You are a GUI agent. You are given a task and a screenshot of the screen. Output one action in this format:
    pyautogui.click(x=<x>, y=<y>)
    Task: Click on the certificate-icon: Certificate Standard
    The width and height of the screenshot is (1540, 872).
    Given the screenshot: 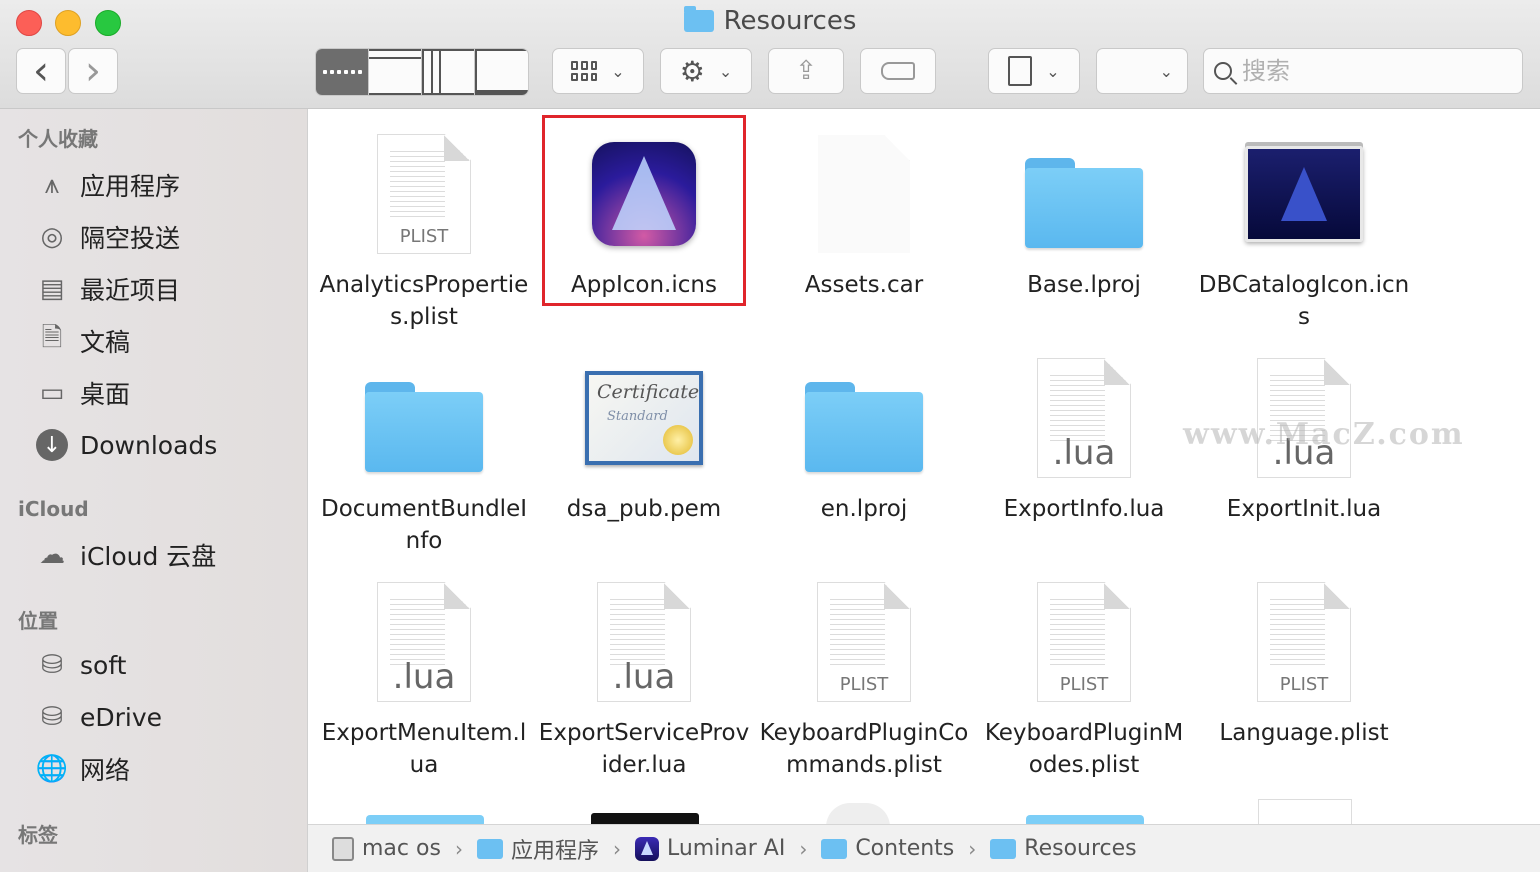 What is the action you would take?
    pyautogui.click(x=644, y=418)
    